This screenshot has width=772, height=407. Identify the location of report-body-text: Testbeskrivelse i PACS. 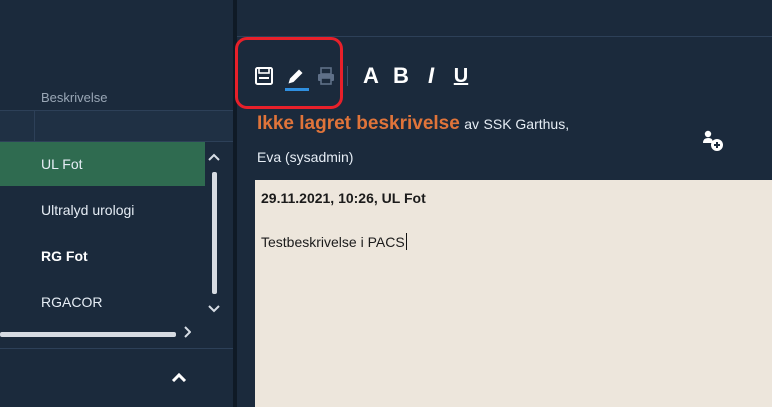
(333, 242).